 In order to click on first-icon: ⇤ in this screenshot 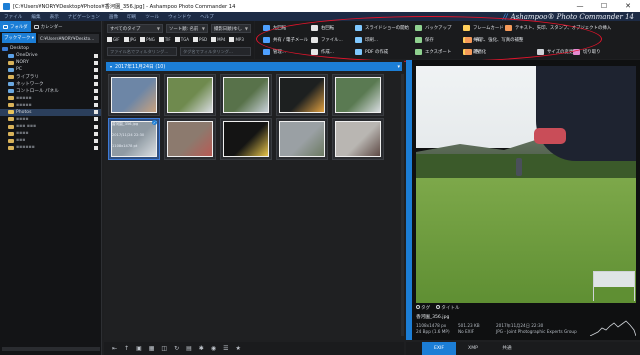, I will do `click(114, 348)`.